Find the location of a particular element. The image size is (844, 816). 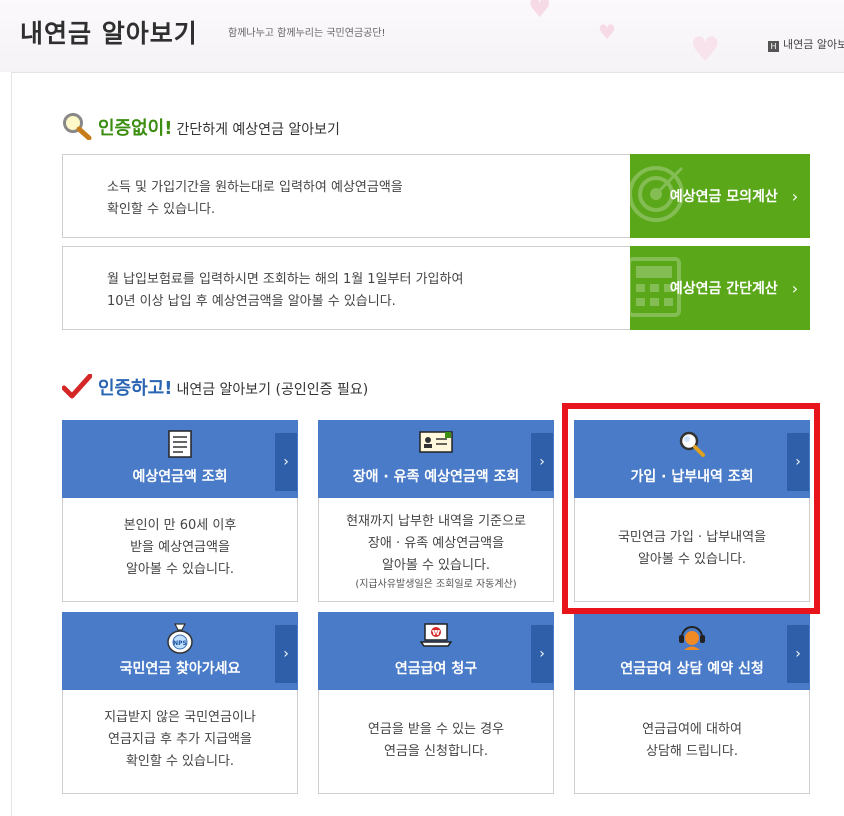

card-header: NPS 국민연금 찾아가세요 is located at coordinates (180, 651).